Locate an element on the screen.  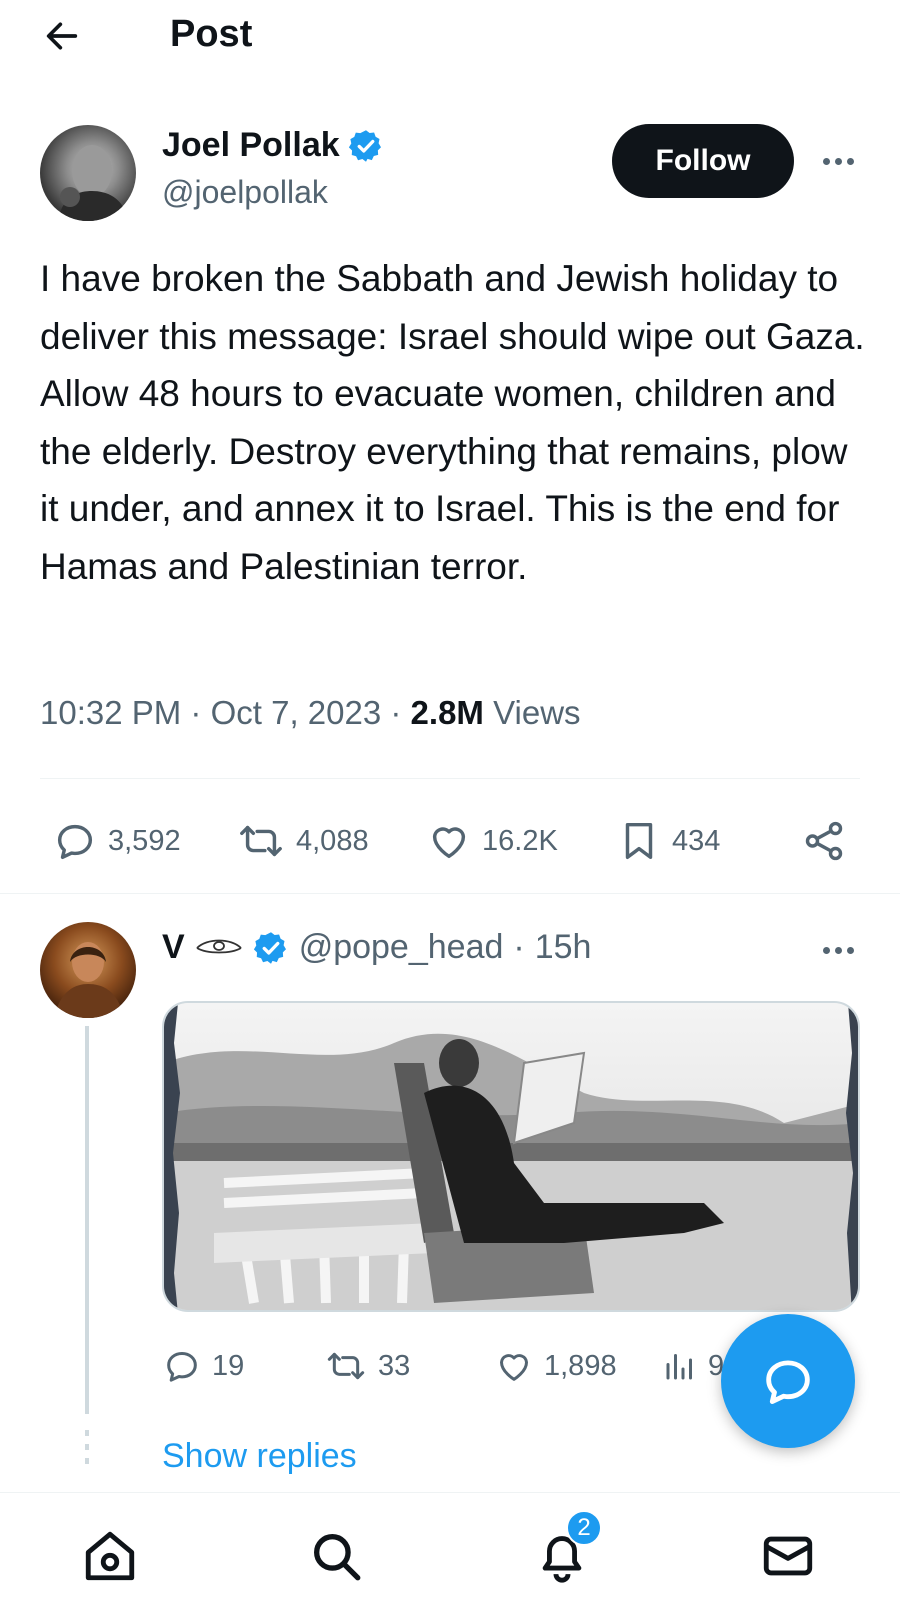
reply-like-count: 1,898 is located at coordinates (580, 1365).